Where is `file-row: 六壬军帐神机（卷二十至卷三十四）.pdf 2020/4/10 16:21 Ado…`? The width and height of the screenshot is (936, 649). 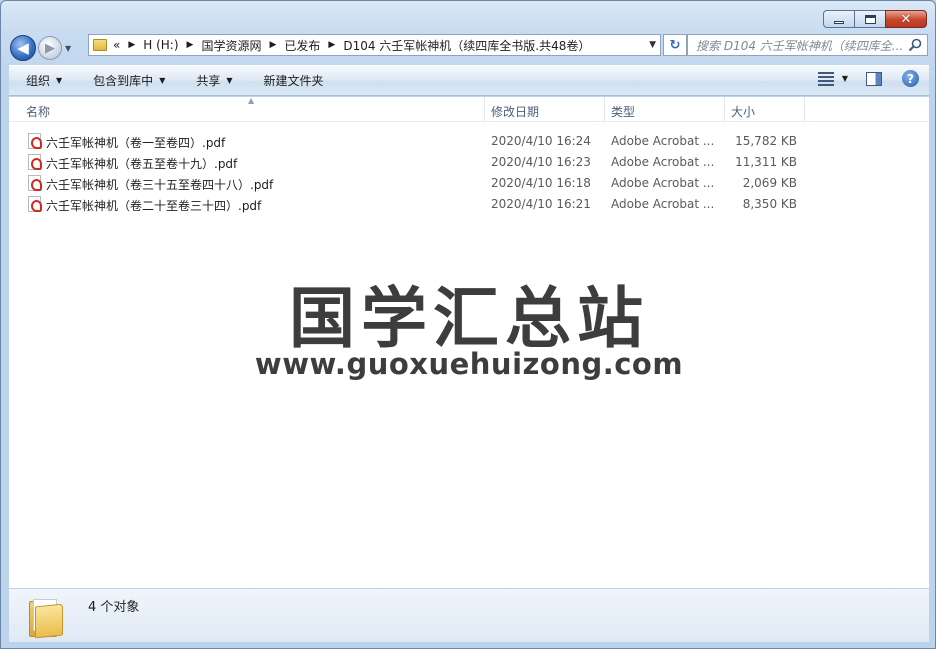 file-row: 六壬军帐神机（卷二十至卷三十四）.pdf 2020/4/10 16:21 Ado… is located at coordinates (469, 204).